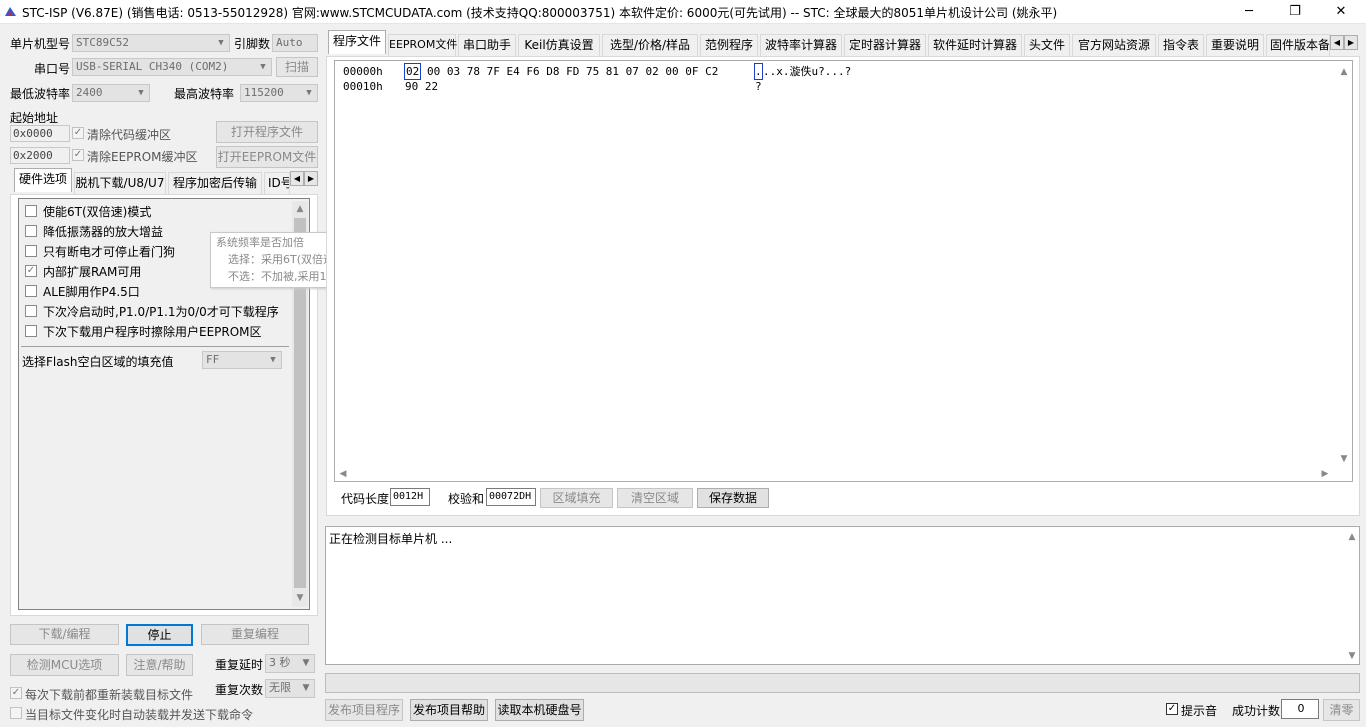 The height and width of the screenshot is (727, 1366). What do you see at coordinates (279, 93) in the screenshot?
I see `max-baud-select: 115200 ▼` at bounding box center [279, 93].